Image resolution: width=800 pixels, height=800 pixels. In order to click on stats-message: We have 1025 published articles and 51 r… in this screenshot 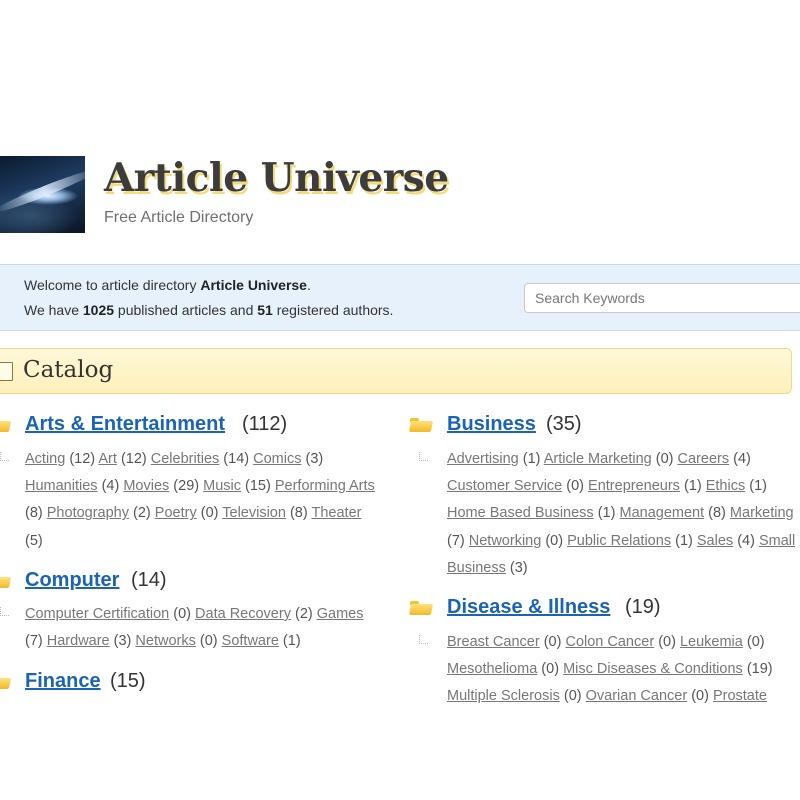, I will do `click(208, 310)`.